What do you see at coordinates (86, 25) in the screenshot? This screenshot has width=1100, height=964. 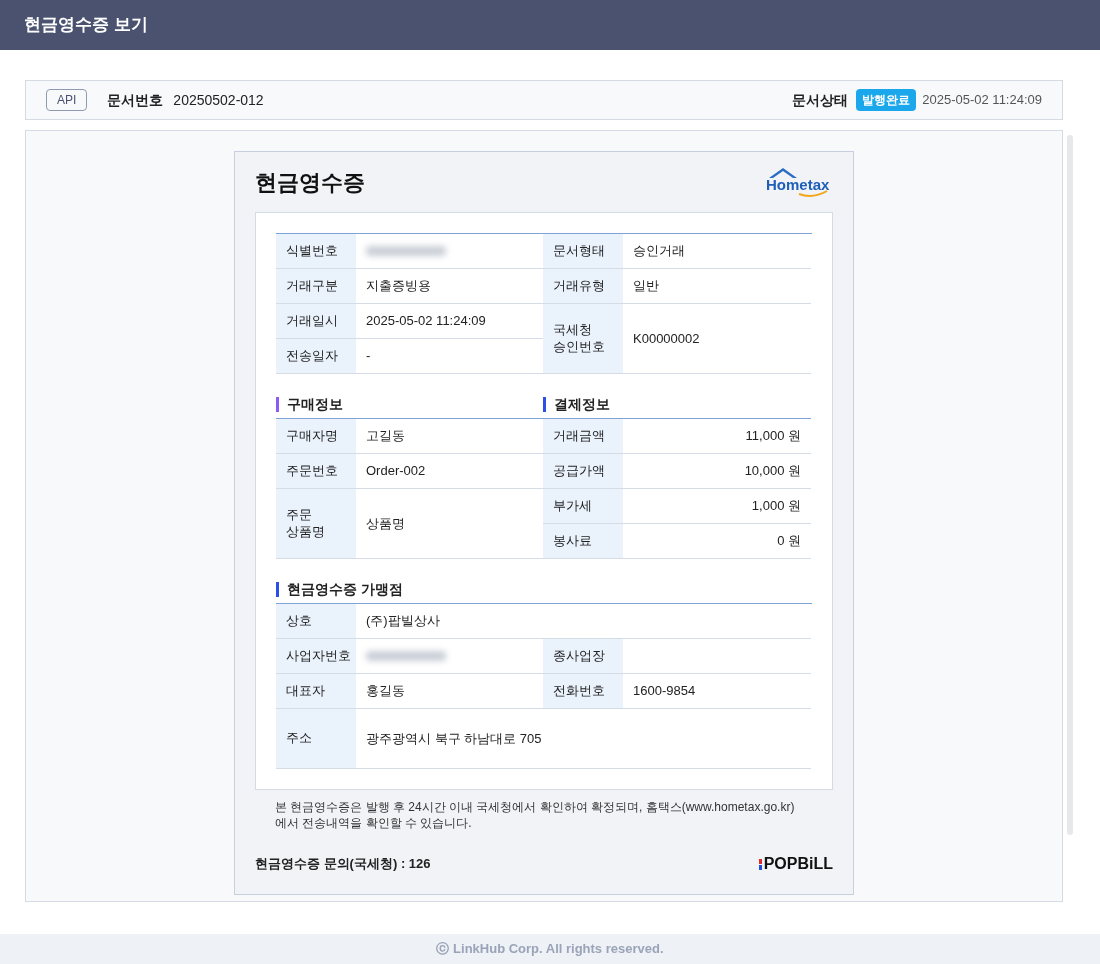 I see `page-title: 현금영수증 보기` at bounding box center [86, 25].